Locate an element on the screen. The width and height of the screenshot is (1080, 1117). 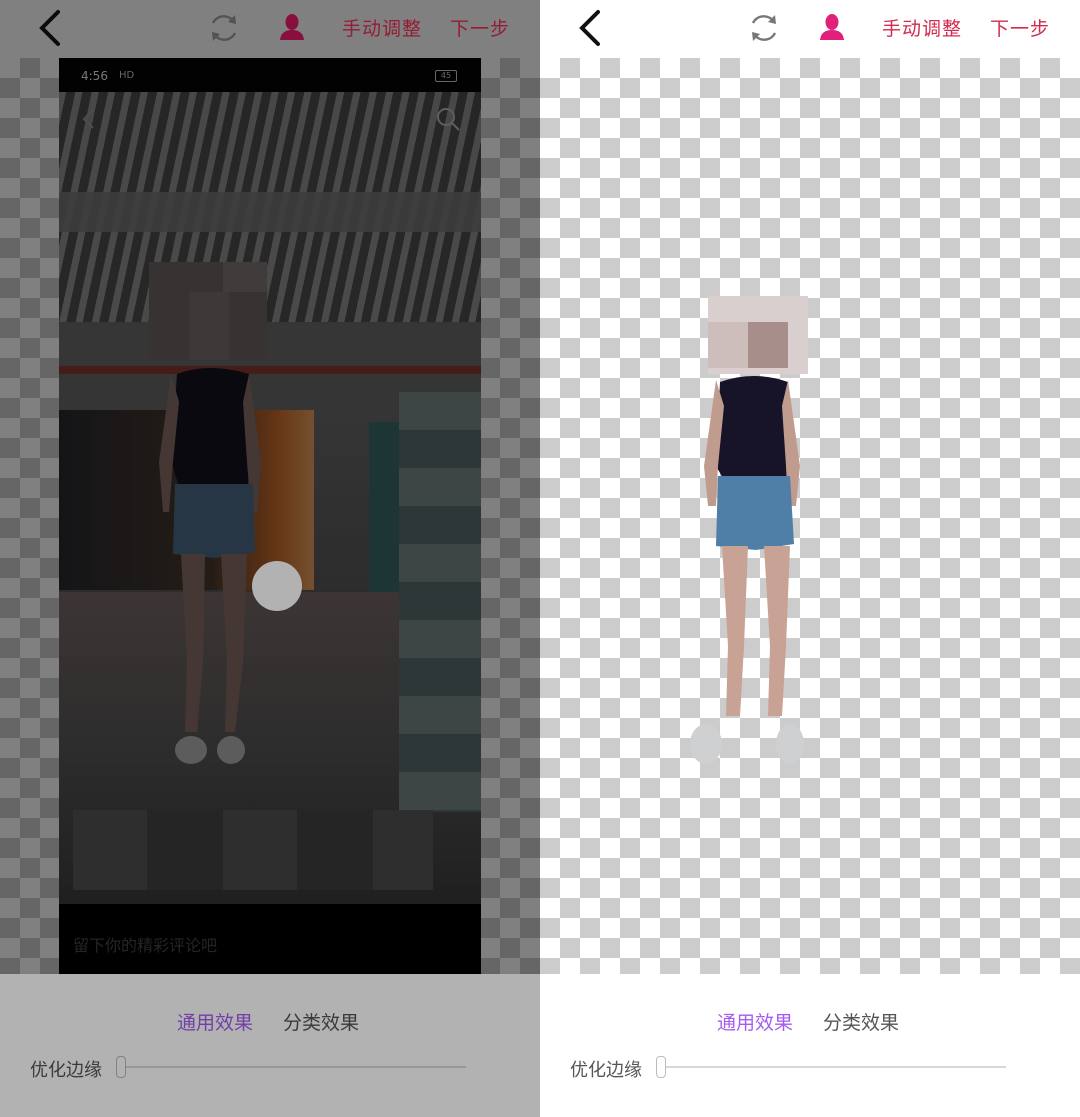
source-person is located at coordinates (208, 513).